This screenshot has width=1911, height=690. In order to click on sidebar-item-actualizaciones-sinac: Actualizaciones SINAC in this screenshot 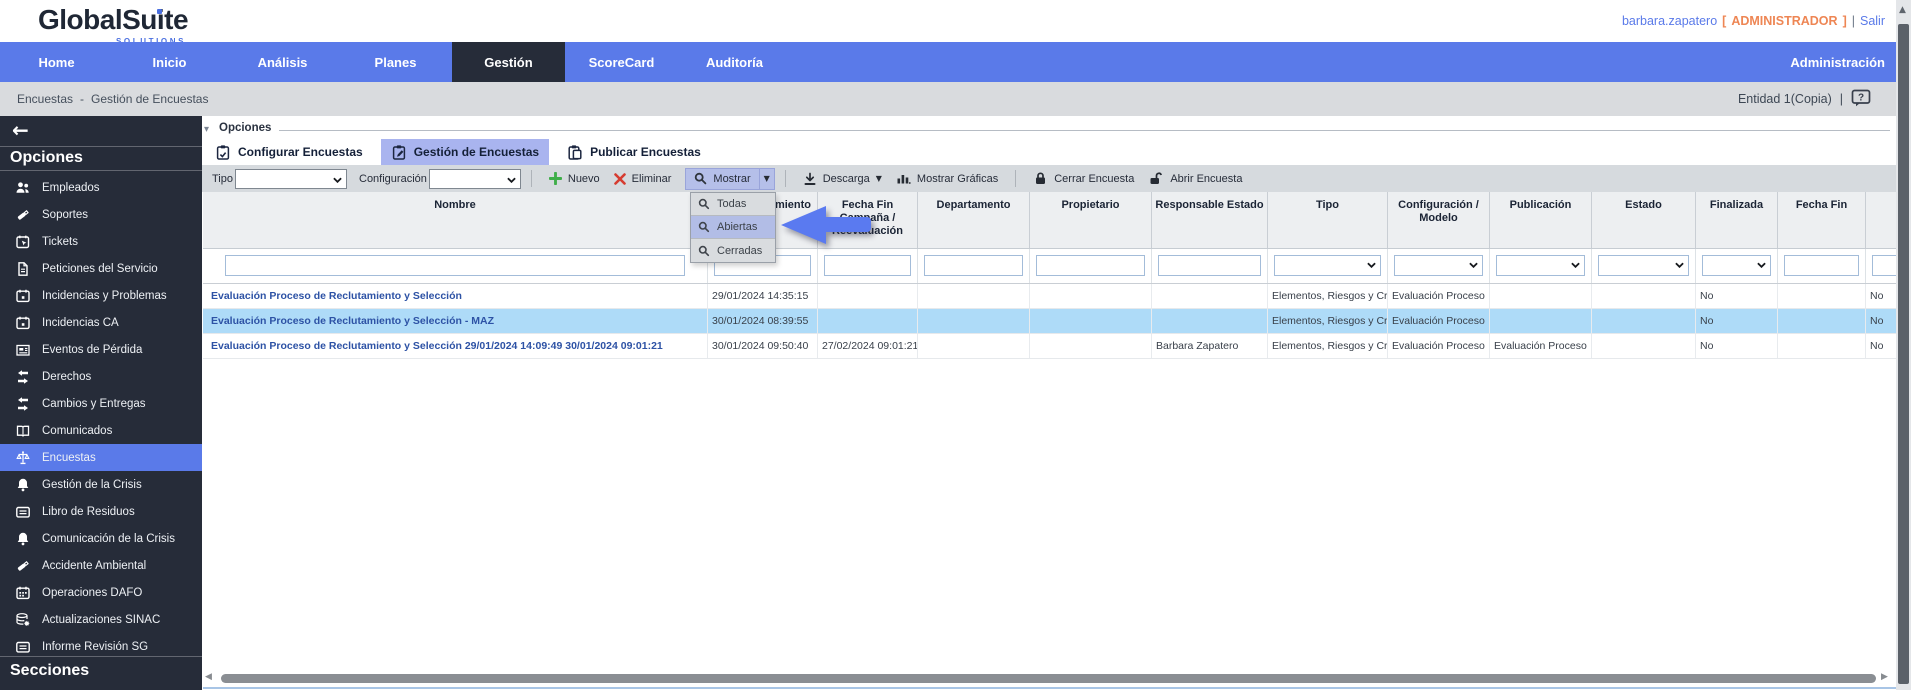, I will do `click(101, 619)`.